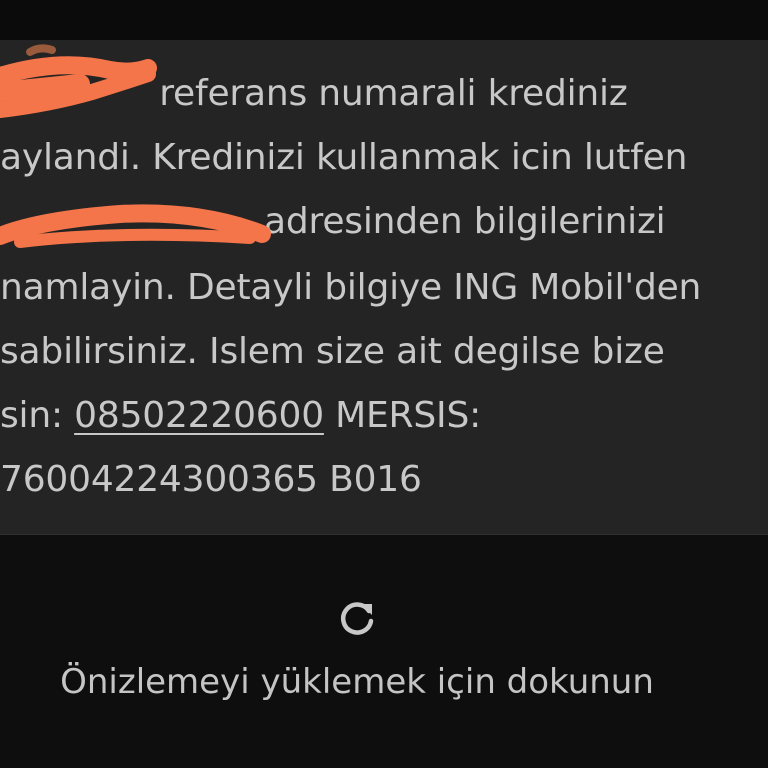 The width and height of the screenshot is (768, 768). What do you see at coordinates (402, 415) in the screenshot?
I see `message-line-6-suffix: MERSIS:` at bounding box center [402, 415].